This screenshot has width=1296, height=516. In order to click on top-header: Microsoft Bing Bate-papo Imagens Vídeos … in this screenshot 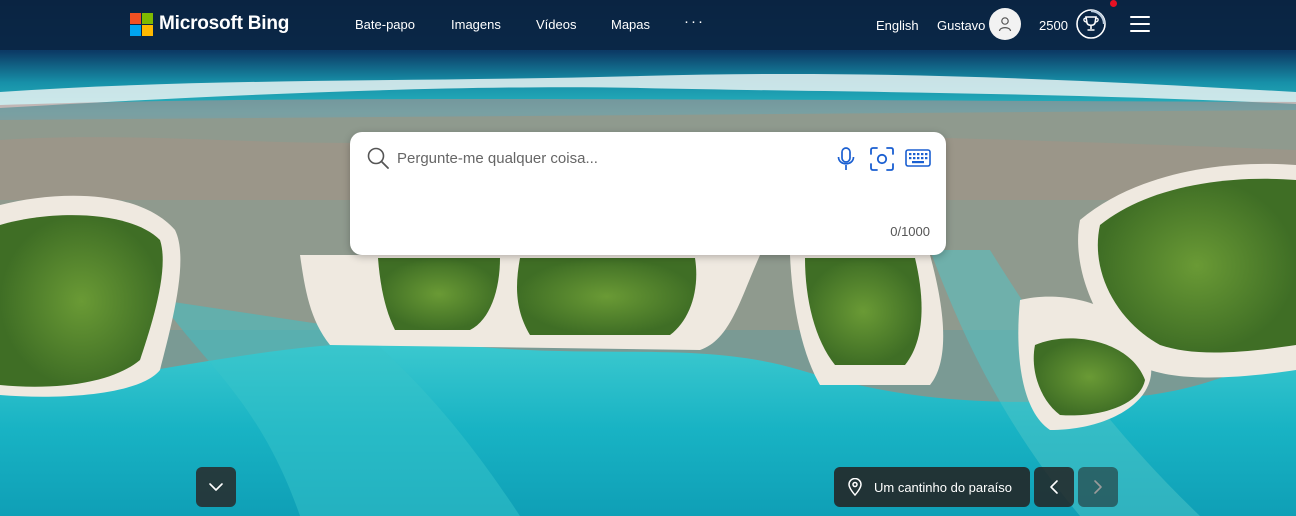, I will do `click(648, 25)`.